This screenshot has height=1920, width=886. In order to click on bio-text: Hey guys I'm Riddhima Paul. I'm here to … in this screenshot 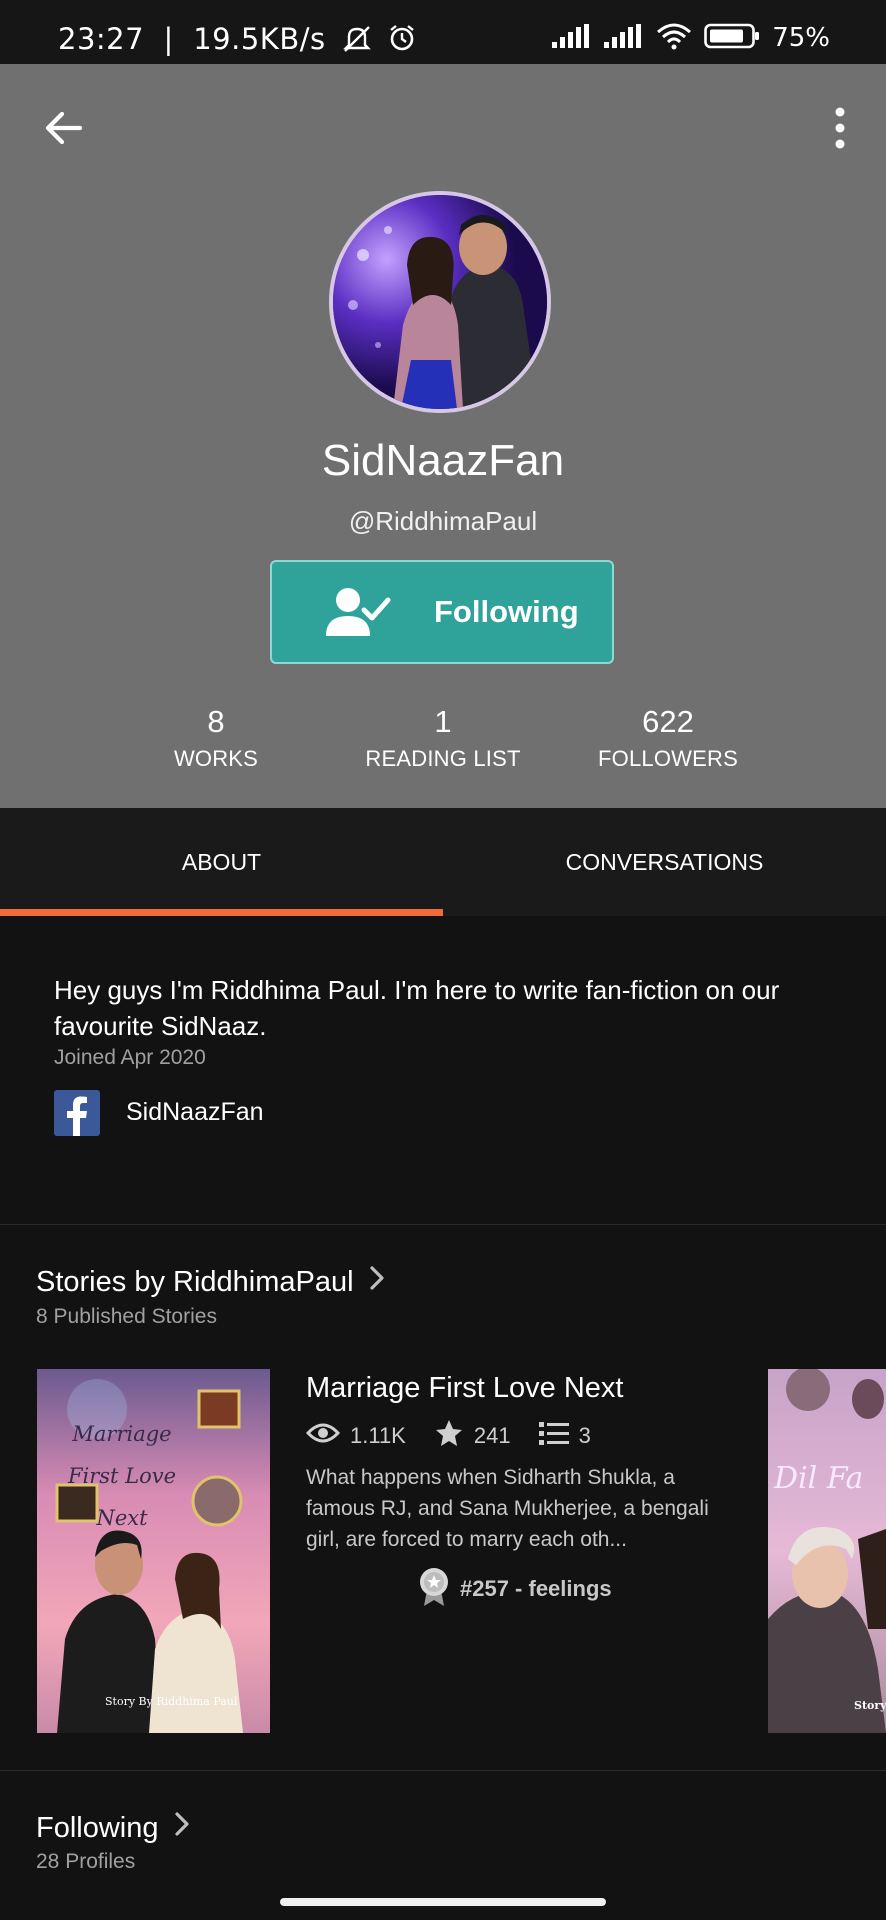, I will do `click(417, 1008)`.